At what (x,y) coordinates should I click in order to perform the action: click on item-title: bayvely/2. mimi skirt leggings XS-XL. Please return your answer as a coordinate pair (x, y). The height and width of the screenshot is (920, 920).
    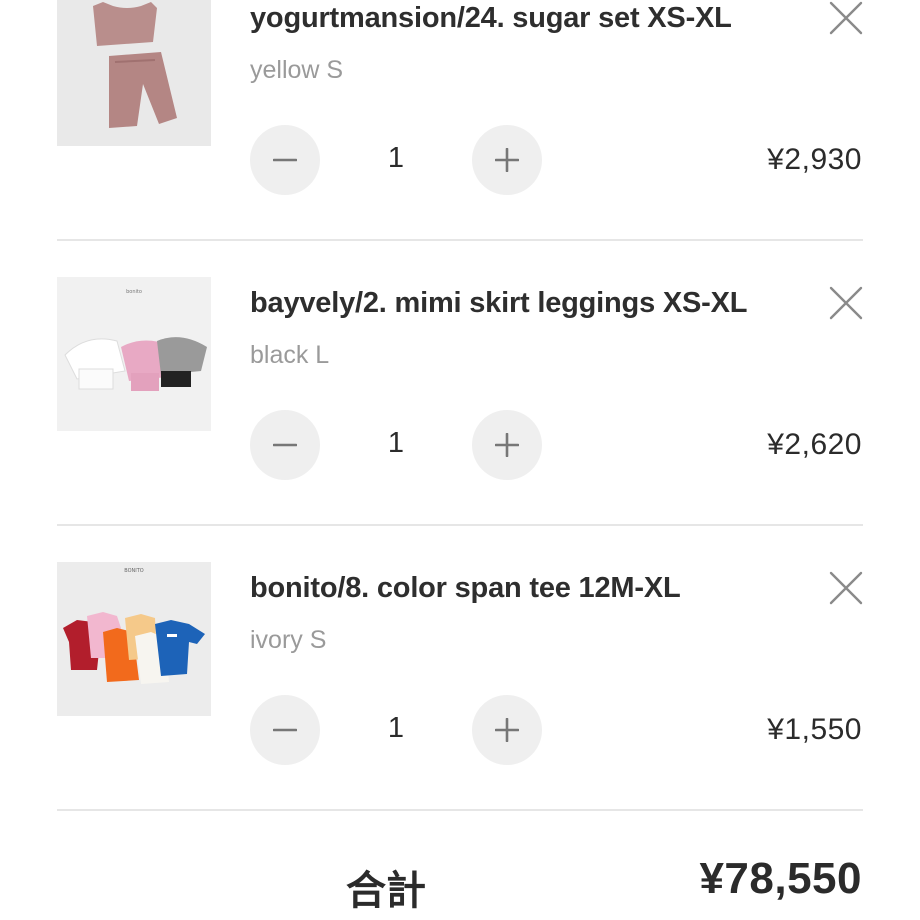
    Looking at the image, I should click on (498, 303).